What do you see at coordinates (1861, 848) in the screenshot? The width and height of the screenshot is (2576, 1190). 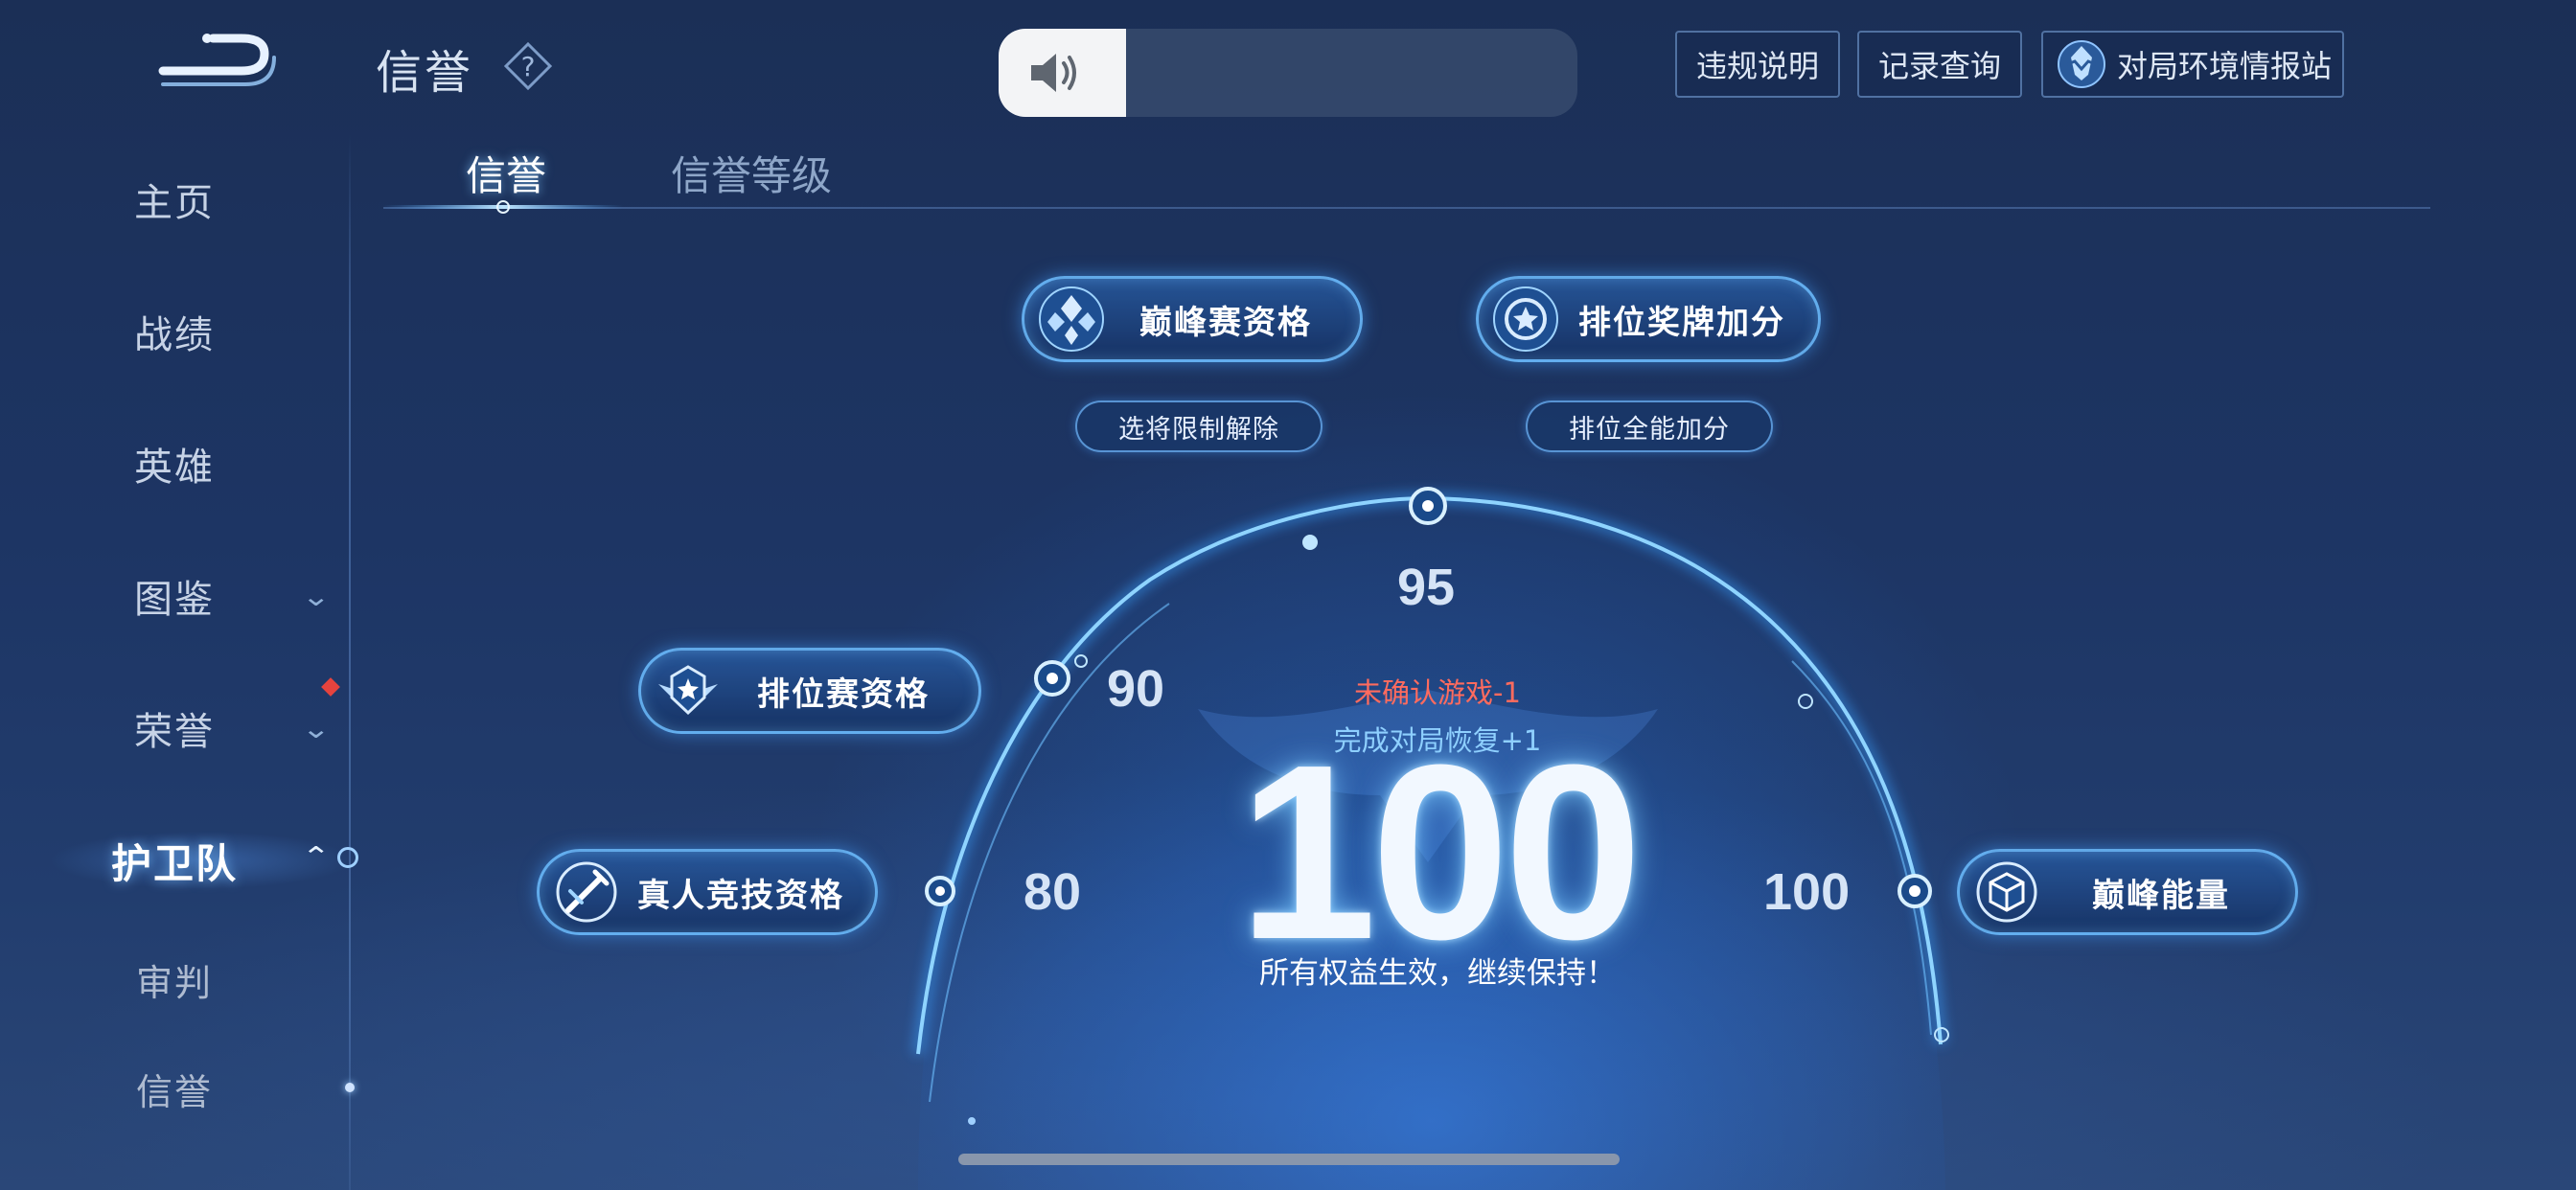 I see `gauge-arc-secondary` at bounding box center [1861, 848].